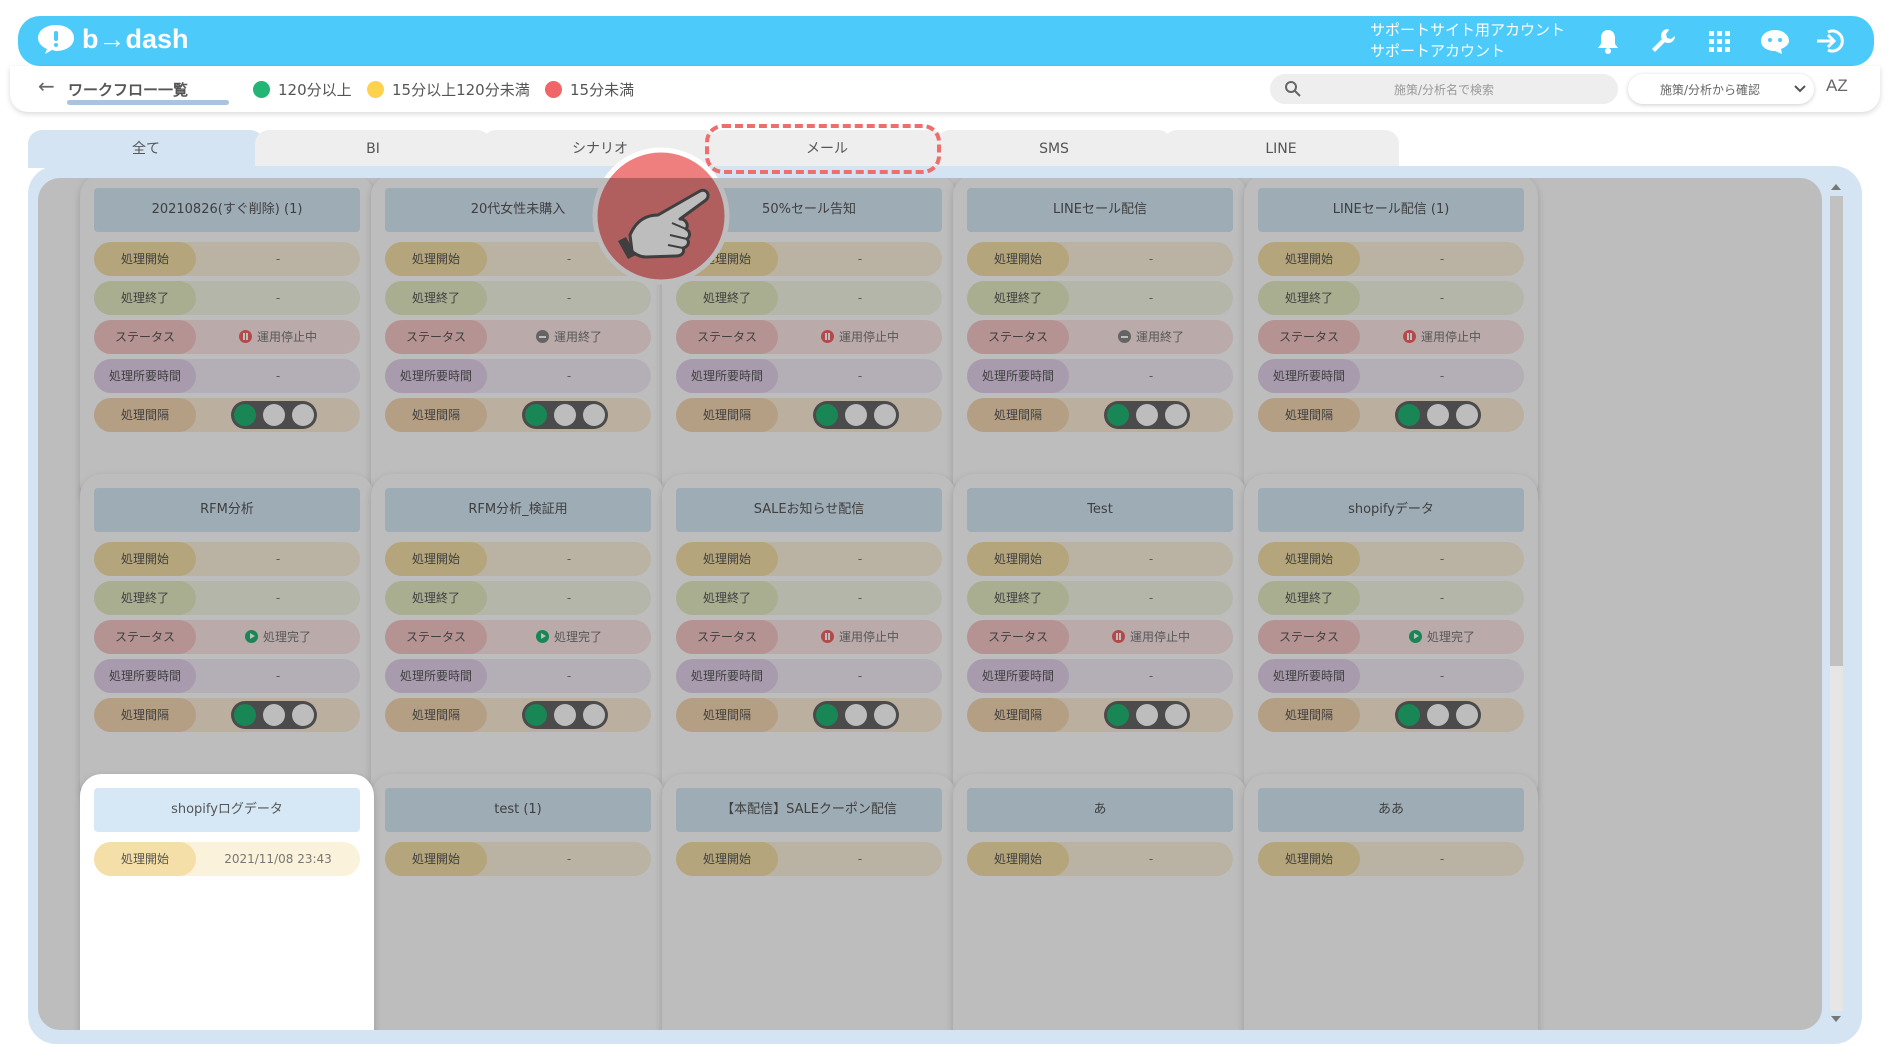  Describe the element at coordinates (1836, 186) in the screenshot. I see `scroll-up-icon` at that location.